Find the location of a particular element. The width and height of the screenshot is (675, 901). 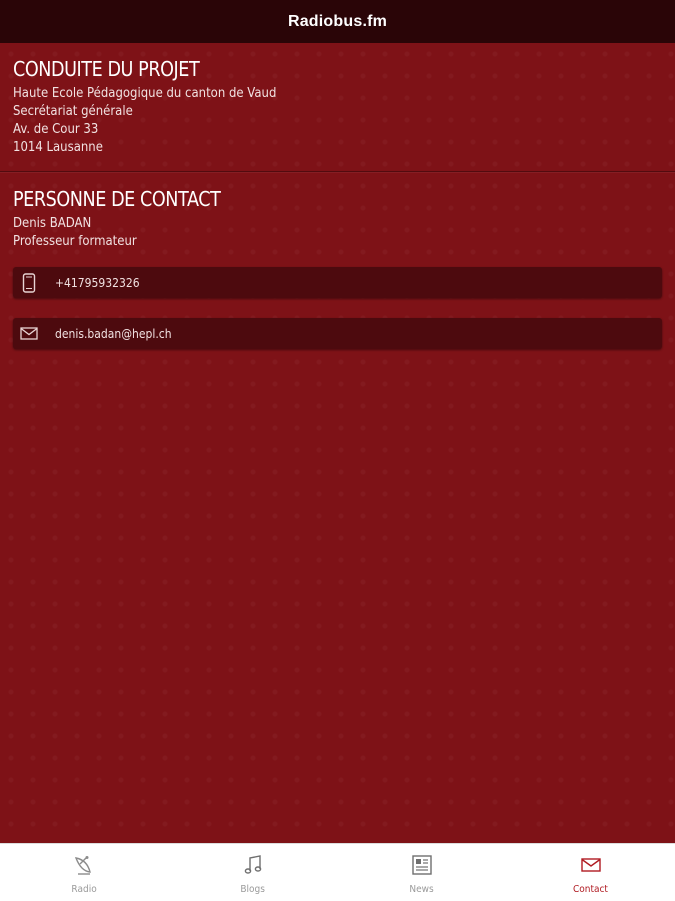

phone-number: +41795932326 is located at coordinates (97, 282).